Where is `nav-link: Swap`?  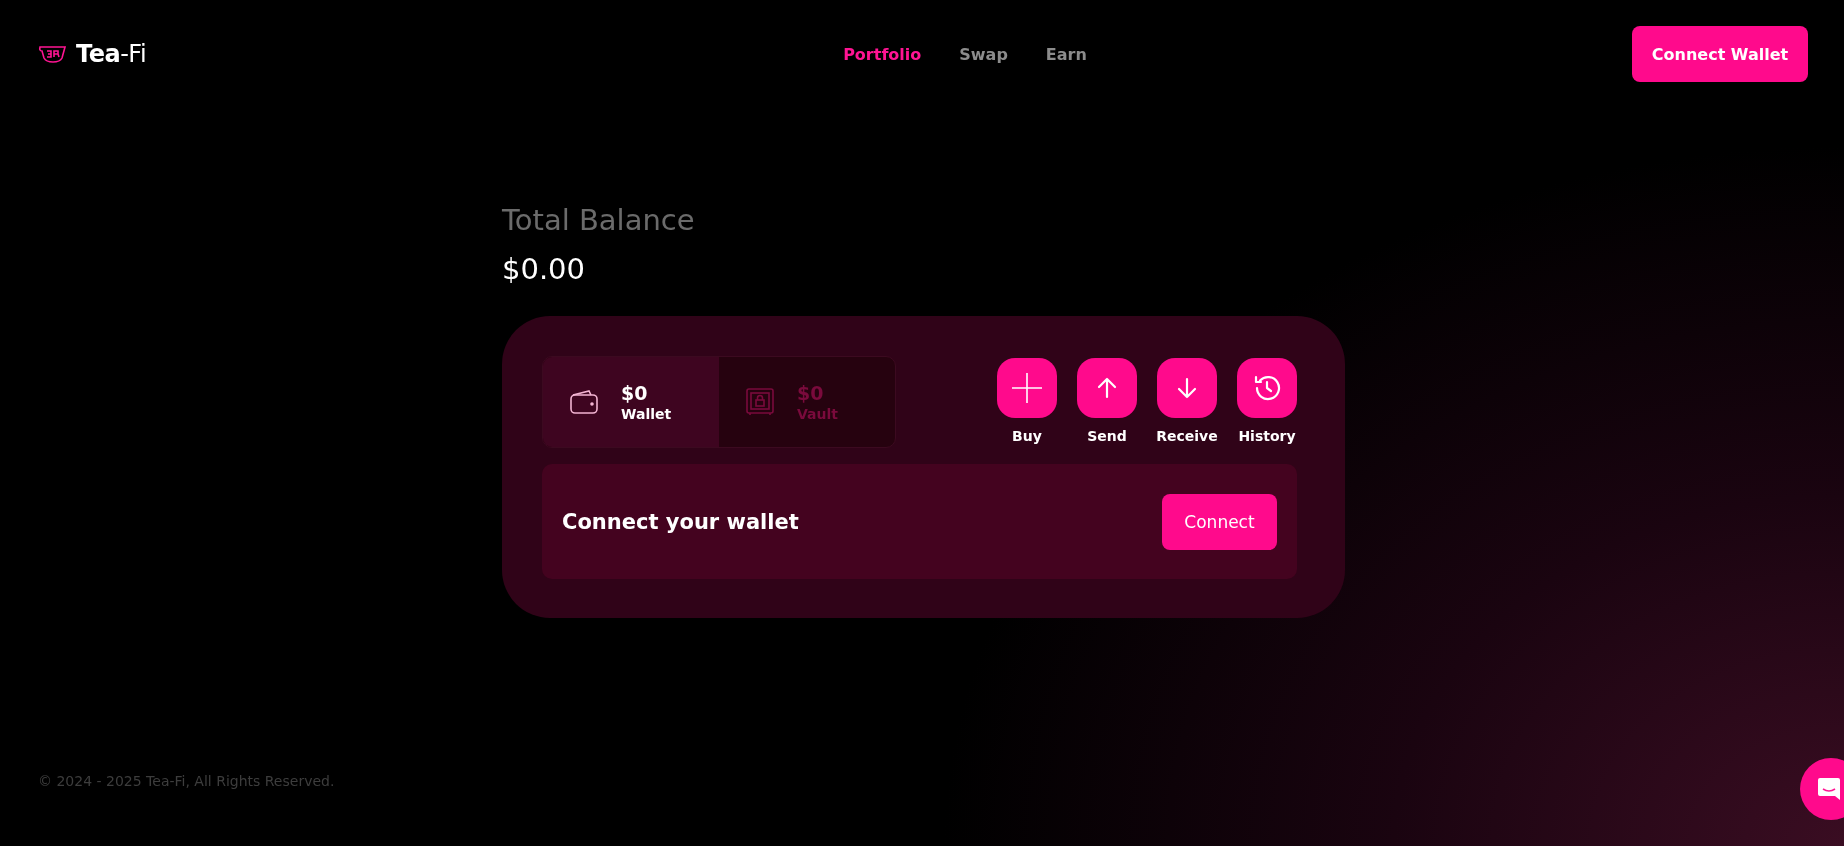
nav-link: Swap is located at coordinates (983, 54).